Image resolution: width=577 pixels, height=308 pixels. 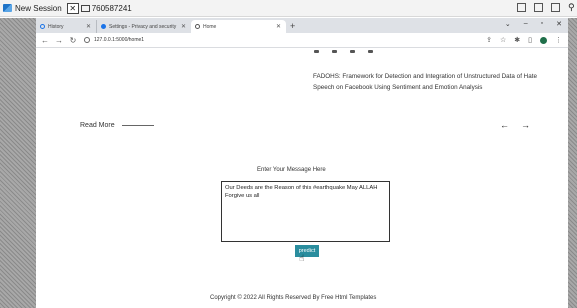 What do you see at coordinates (72, 8) in the screenshot?
I see `session-close-button: ✕` at bounding box center [72, 8].